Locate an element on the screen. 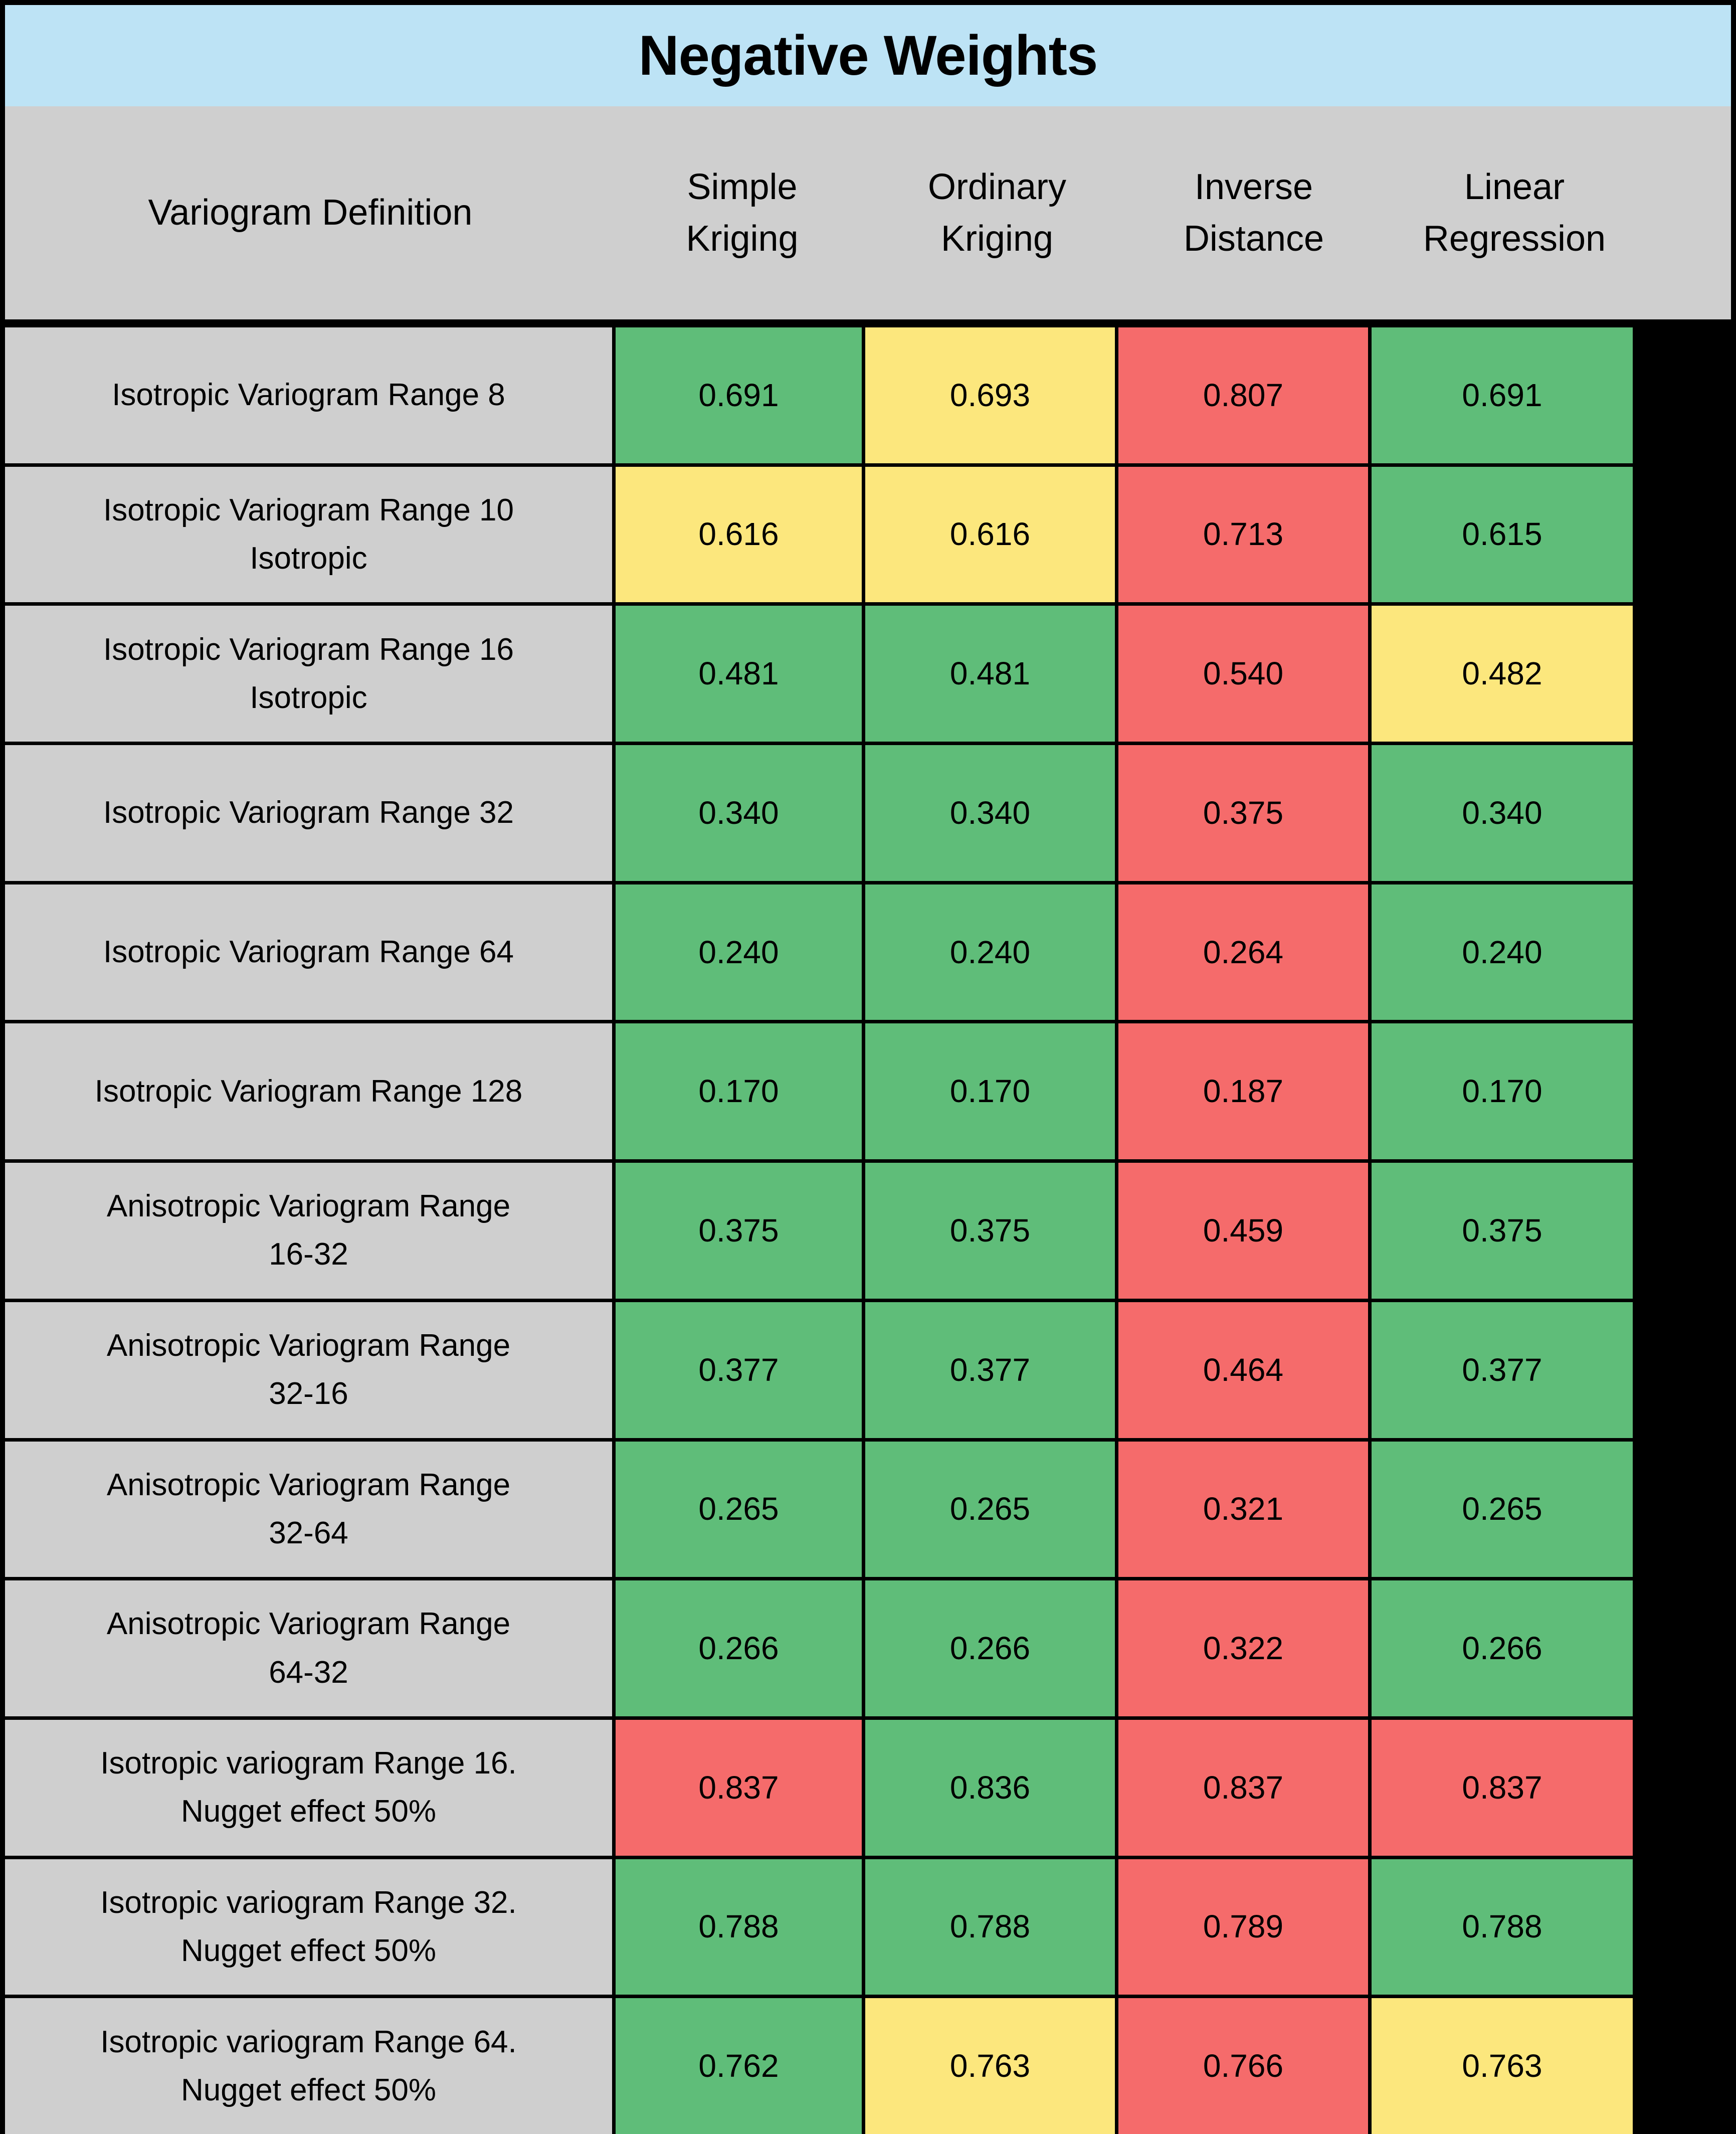 This screenshot has width=1736, height=2134. header-line-1: Linear is located at coordinates (1515, 188).